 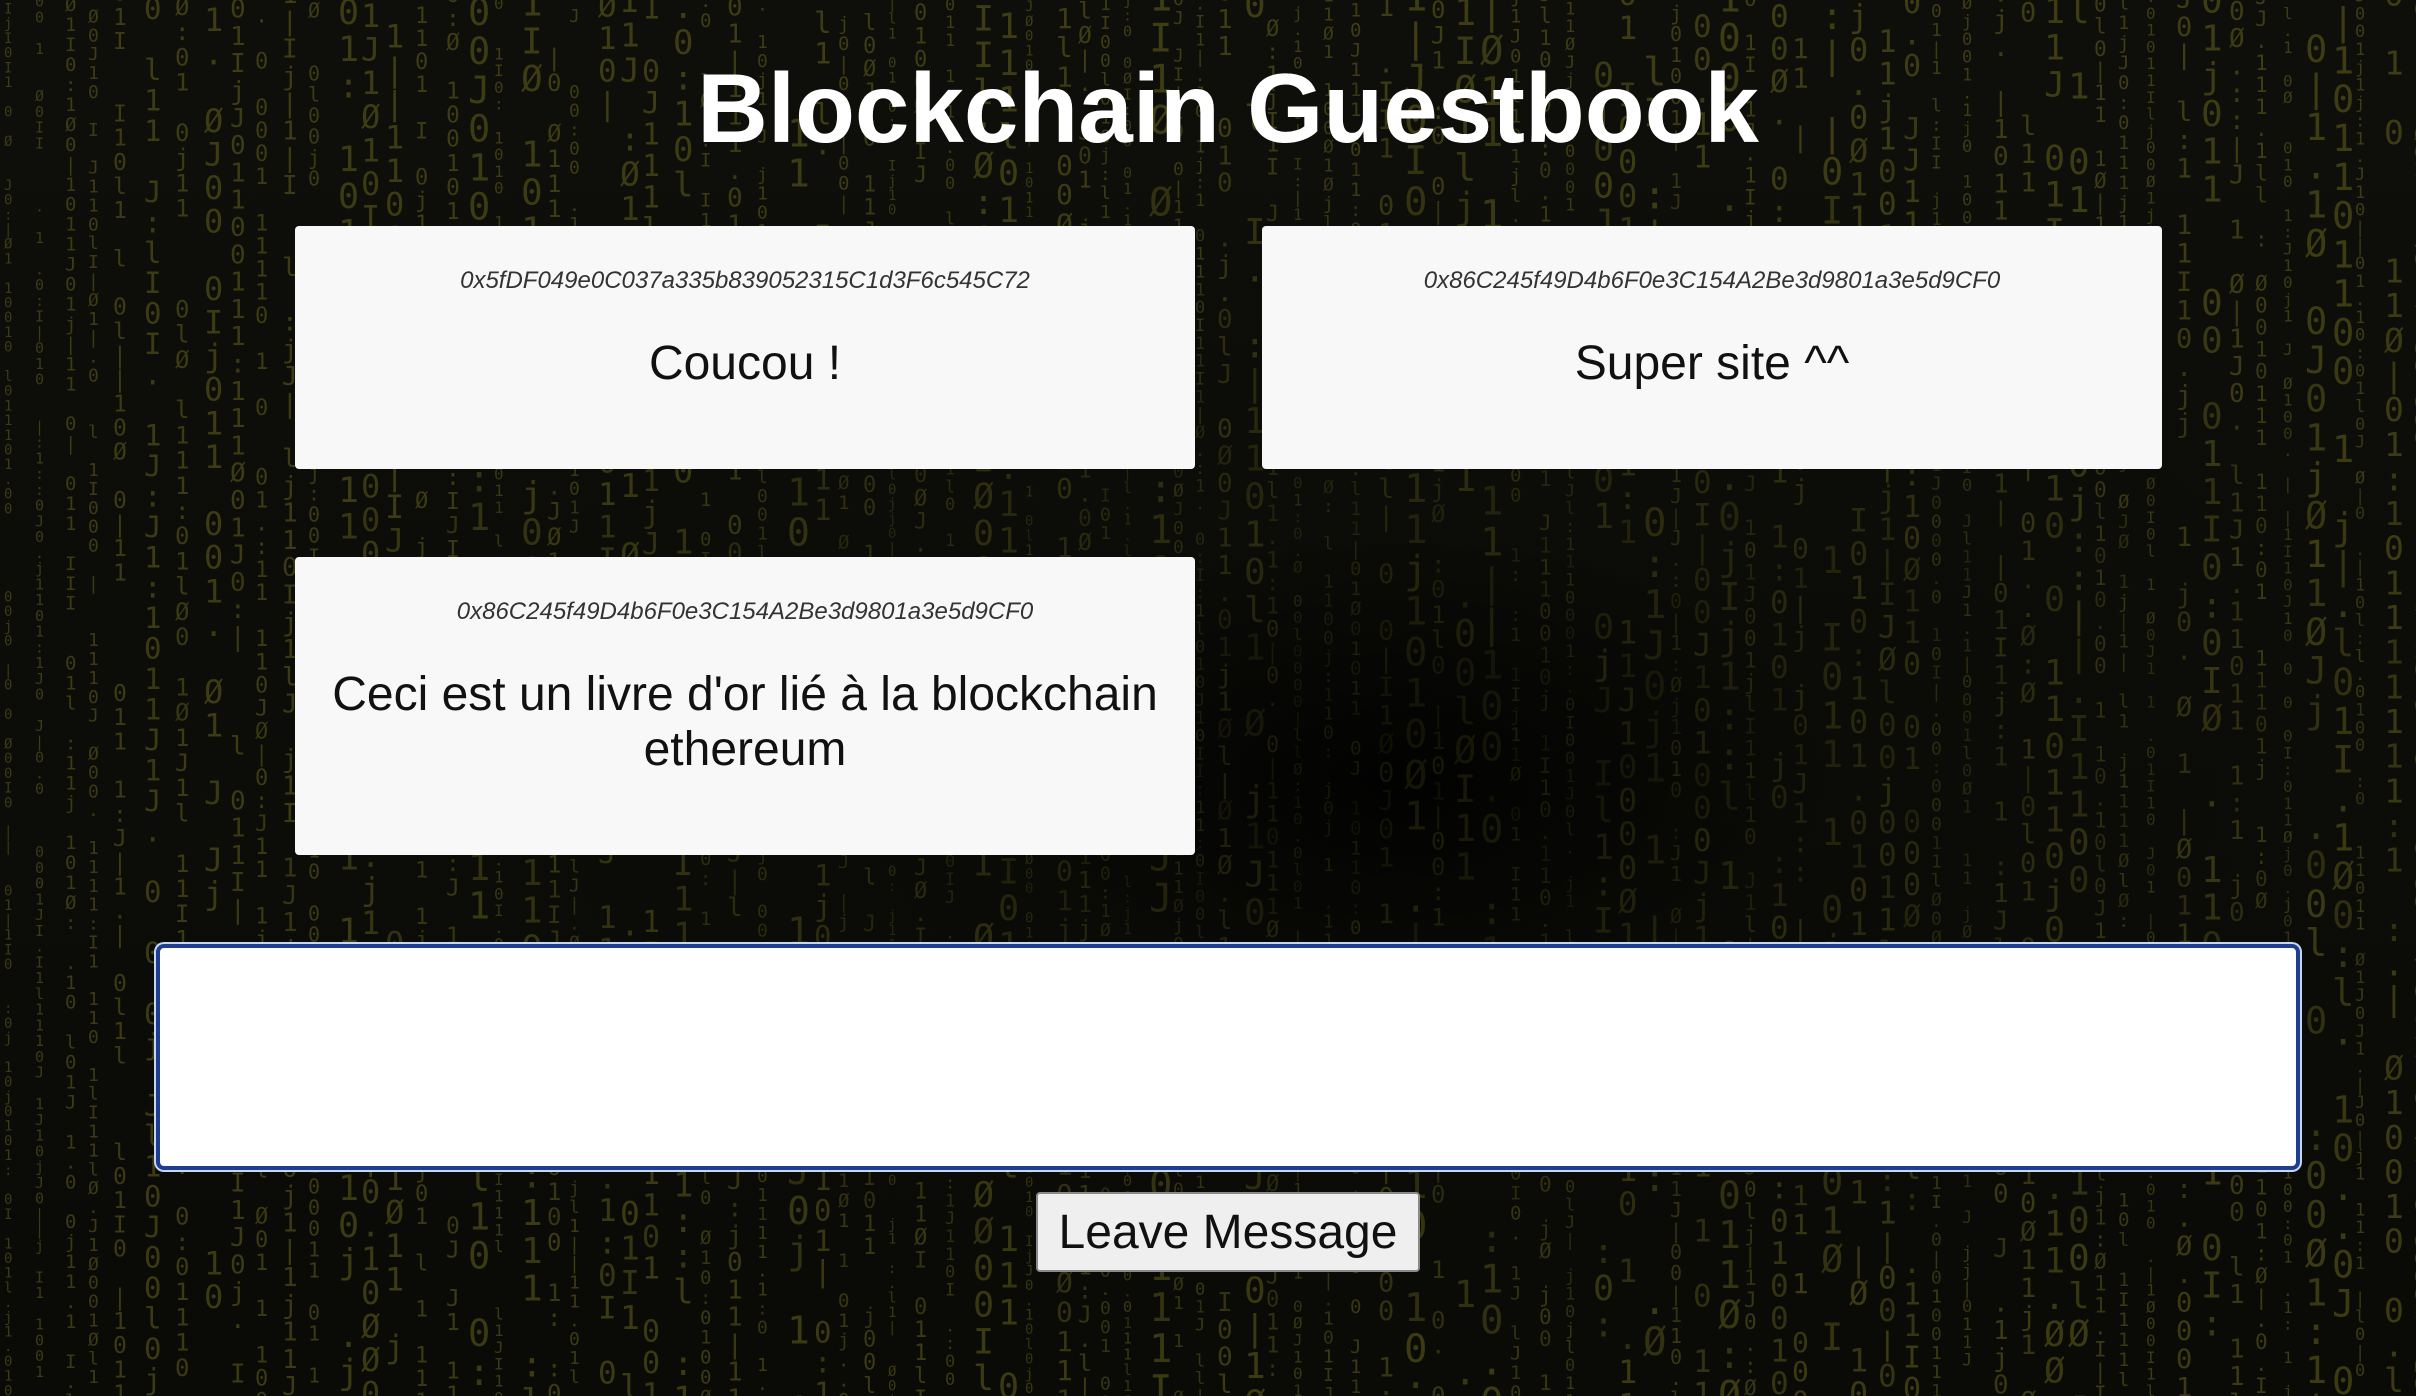 What do you see at coordinates (1208, 108) in the screenshot?
I see `page-title: Blockchain Guestbook` at bounding box center [1208, 108].